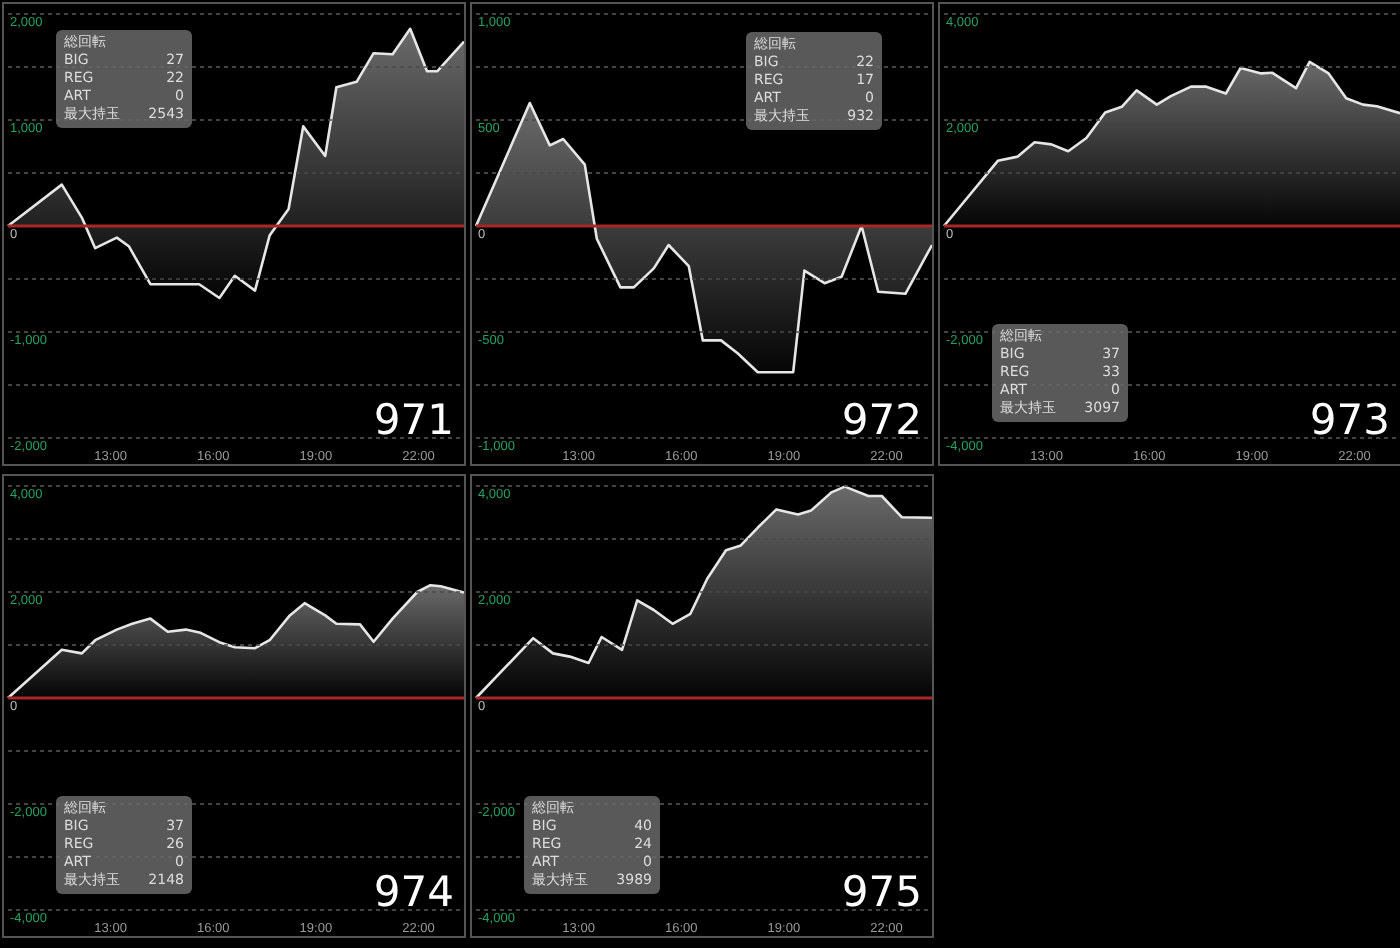 The image size is (1400, 948). I want to click on machine-number: 975, so click(881, 892).